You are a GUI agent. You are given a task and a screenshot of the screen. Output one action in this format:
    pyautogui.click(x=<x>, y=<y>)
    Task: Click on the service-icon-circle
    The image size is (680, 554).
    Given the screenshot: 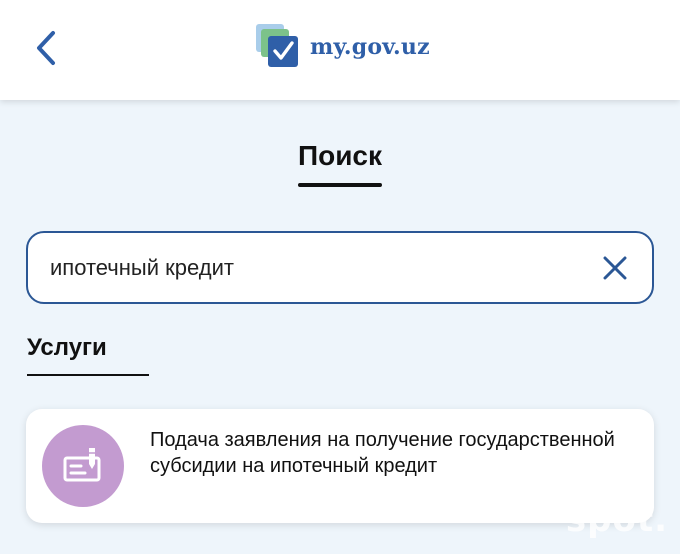 What is the action you would take?
    pyautogui.click(x=83, y=466)
    